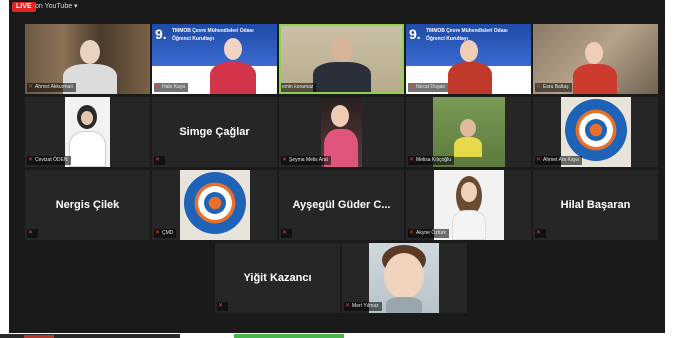 This screenshot has width=676, height=338. What do you see at coordinates (87, 118) in the screenshot?
I see `participant-face-detail` at bounding box center [87, 118].